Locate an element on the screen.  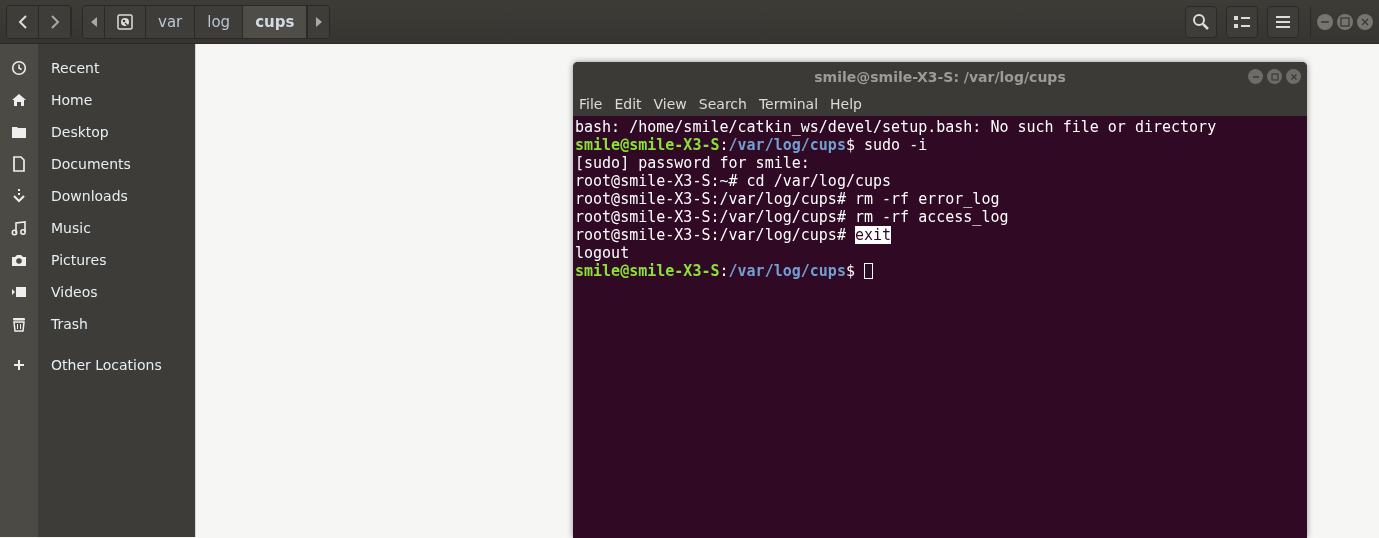
trash-icon is located at coordinates (19, 324).